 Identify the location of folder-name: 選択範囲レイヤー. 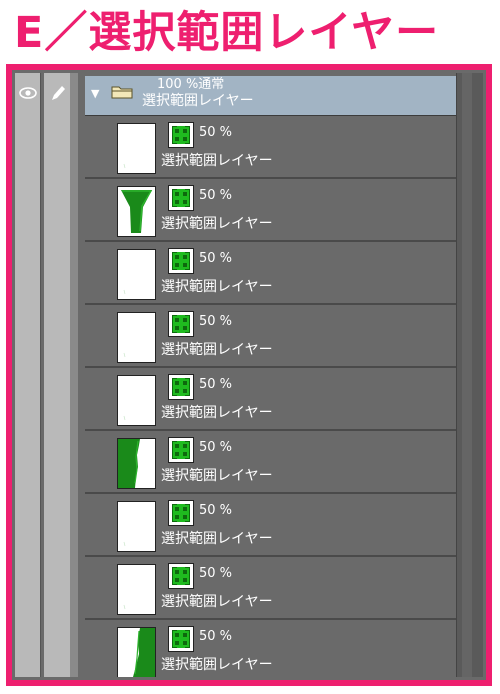
(198, 101).